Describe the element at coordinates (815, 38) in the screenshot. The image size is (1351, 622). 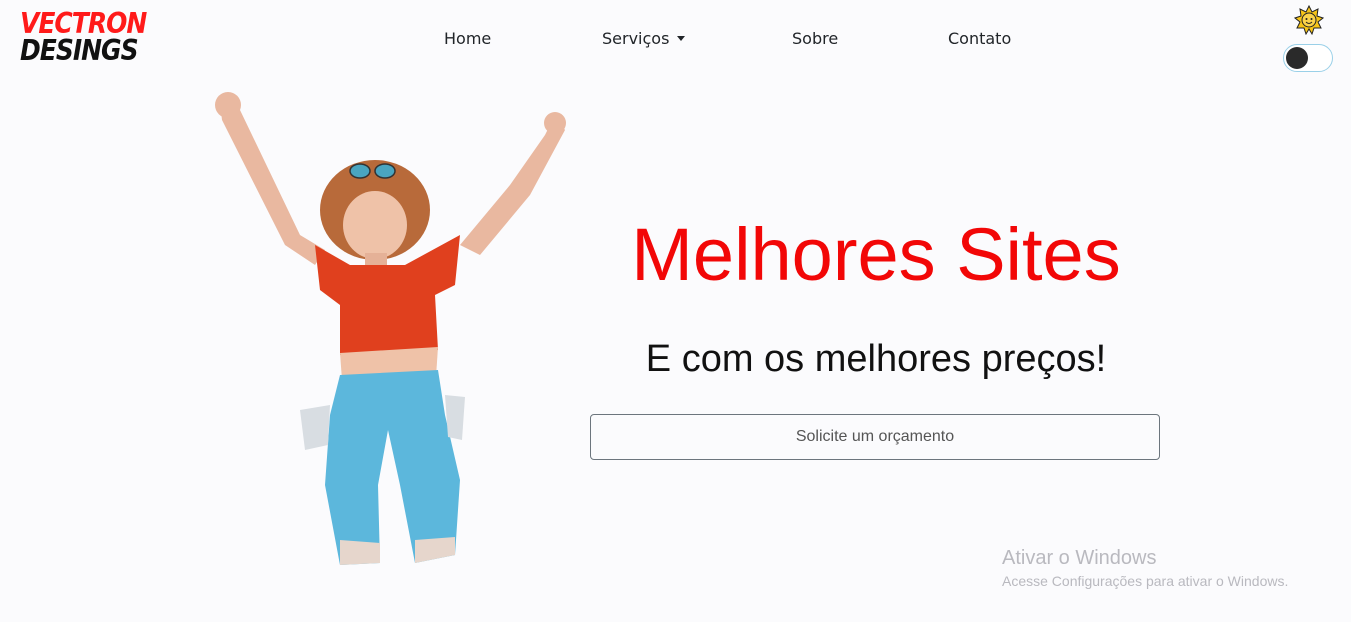
I see `nav-about: Sobre` at that location.